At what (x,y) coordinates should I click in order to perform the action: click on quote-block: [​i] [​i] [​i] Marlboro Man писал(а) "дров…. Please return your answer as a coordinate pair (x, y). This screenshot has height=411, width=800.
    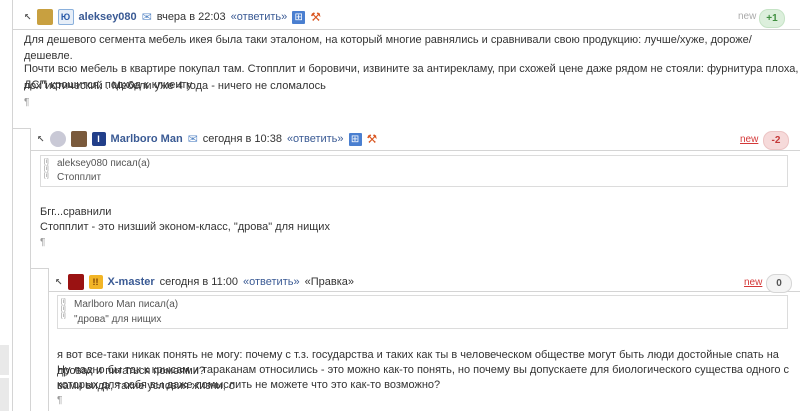
    Looking at the image, I should click on (422, 312).